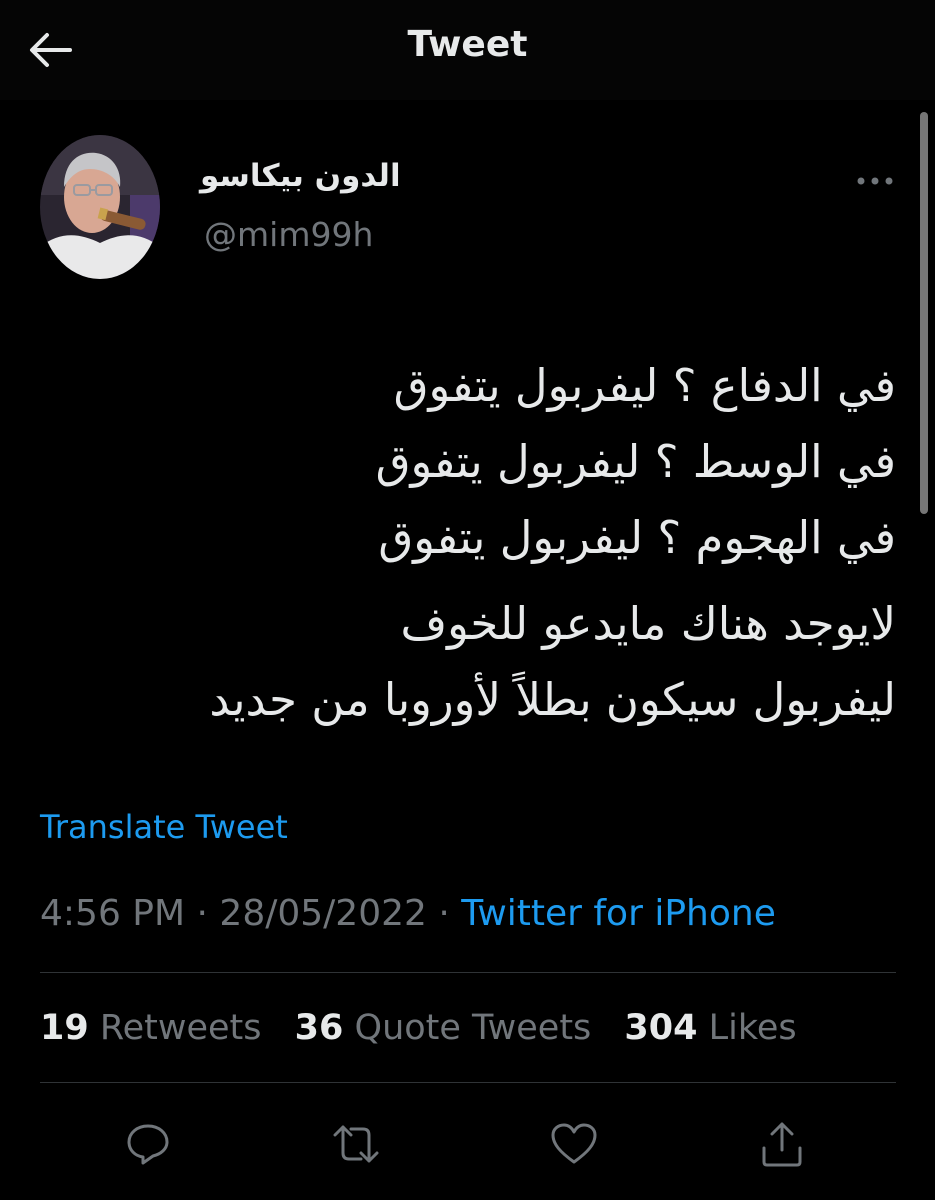 This screenshot has height=1200, width=935. I want to click on tweet-stats: 19 Retweets 36 Quote Tweets 304 Likes, so click(429, 1028).